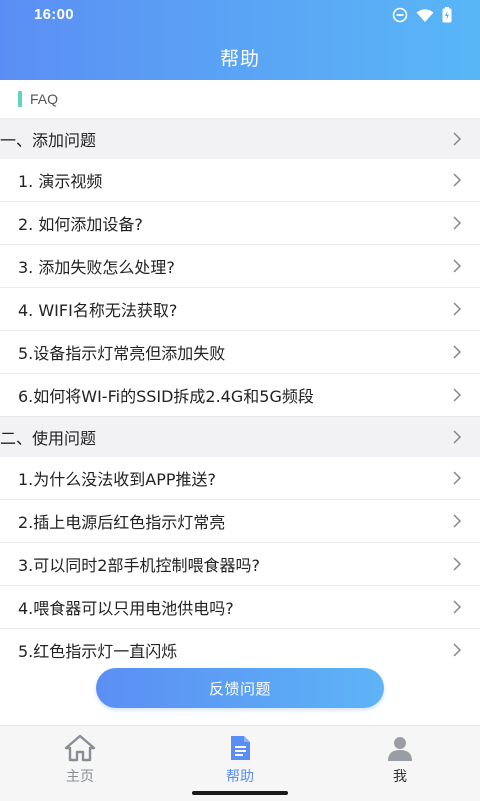 This screenshot has height=801, width=480. What do you see at coordinates (166, 396) in the screenshot?
I see `list-item-label: 6.如何将WI-Fi的SSID拆成2.4G和5G频段` at bounding box center [166, 396].